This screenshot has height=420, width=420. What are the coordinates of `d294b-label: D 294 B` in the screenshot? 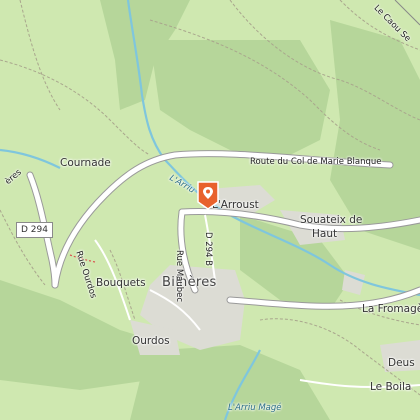 It's located at (208, 249).